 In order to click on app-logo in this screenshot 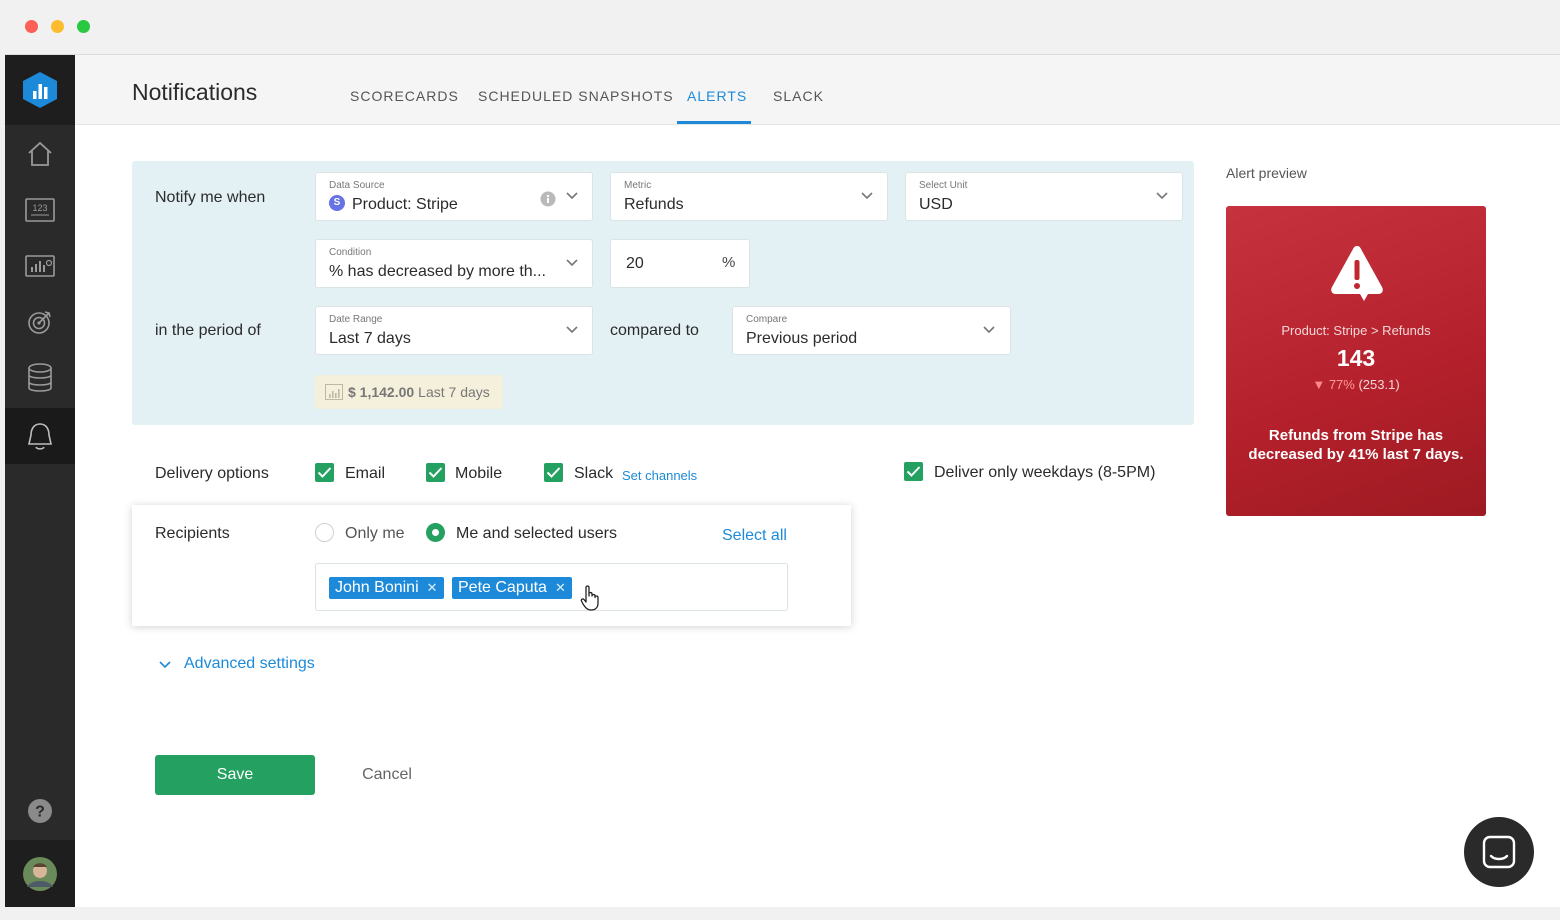, I will do `click(40, 90)`.